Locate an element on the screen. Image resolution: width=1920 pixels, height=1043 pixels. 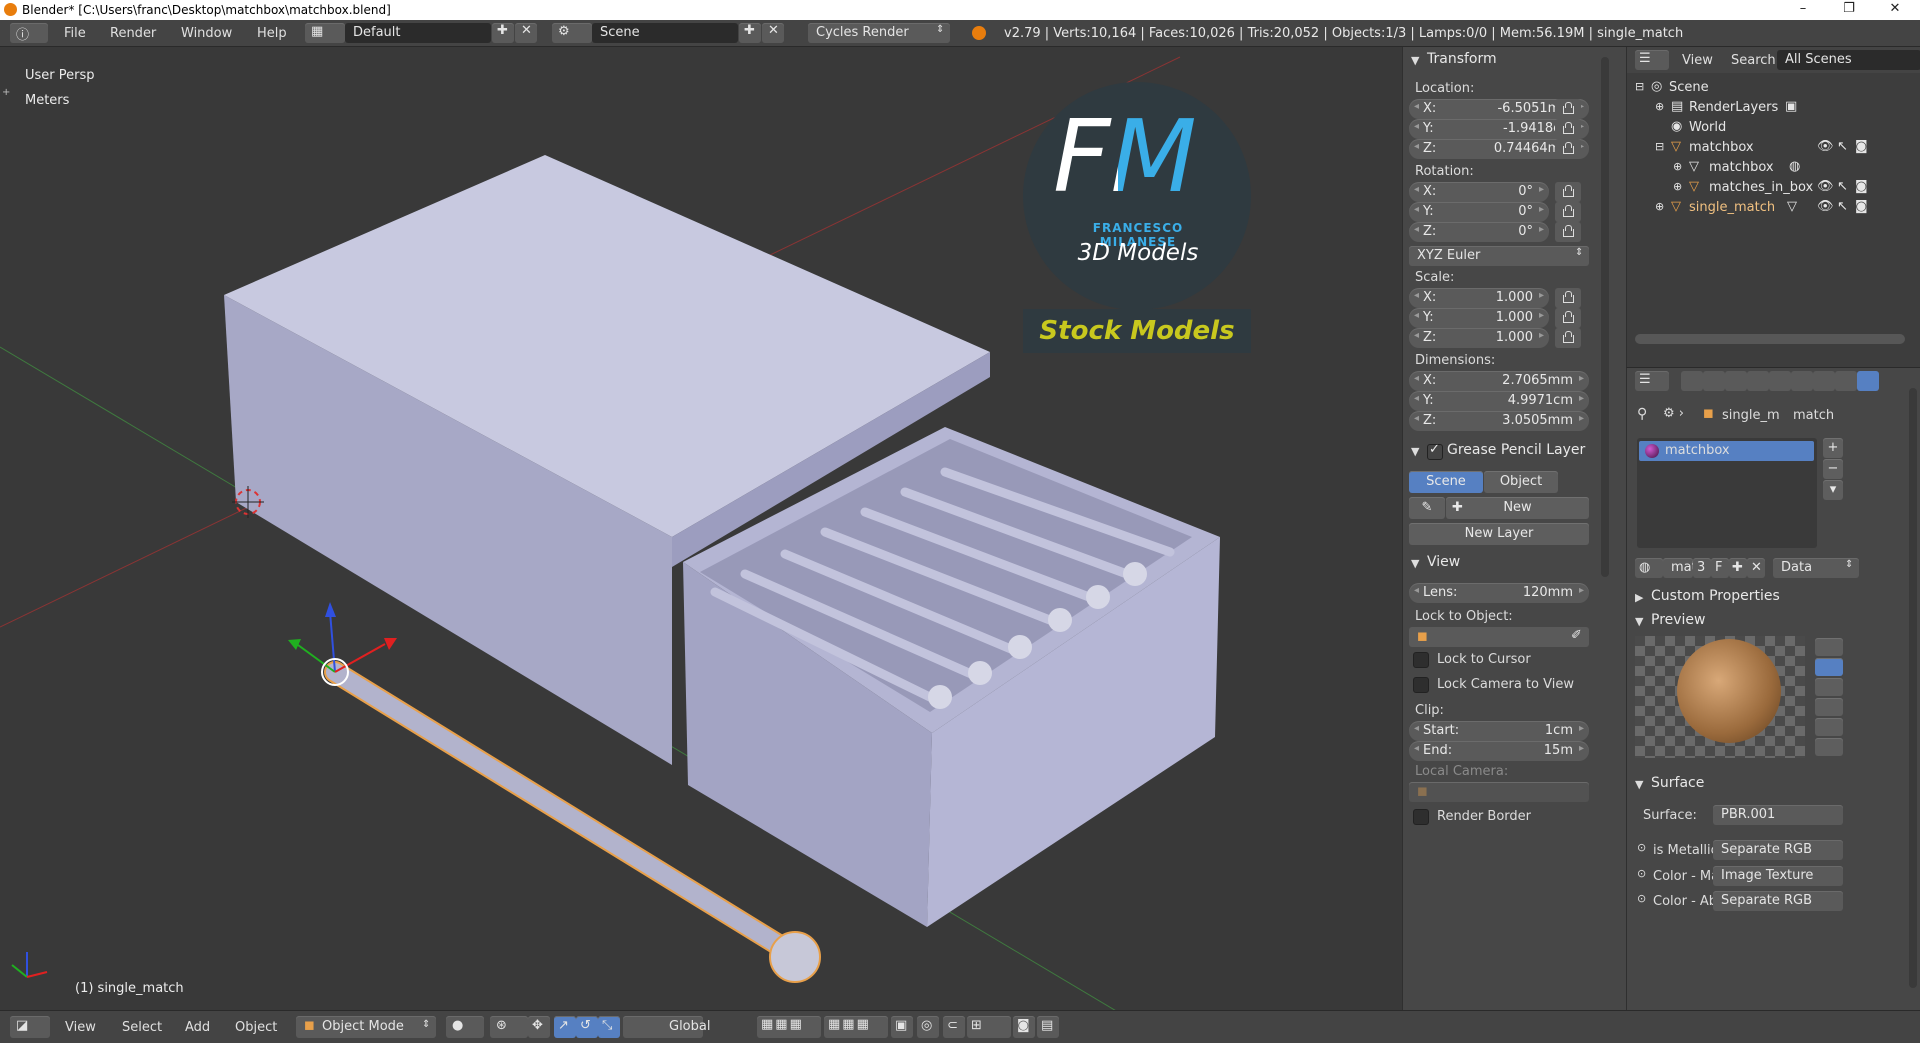
scene-layers-1: ▦▦▦ is located at coordinates (789, 1027).